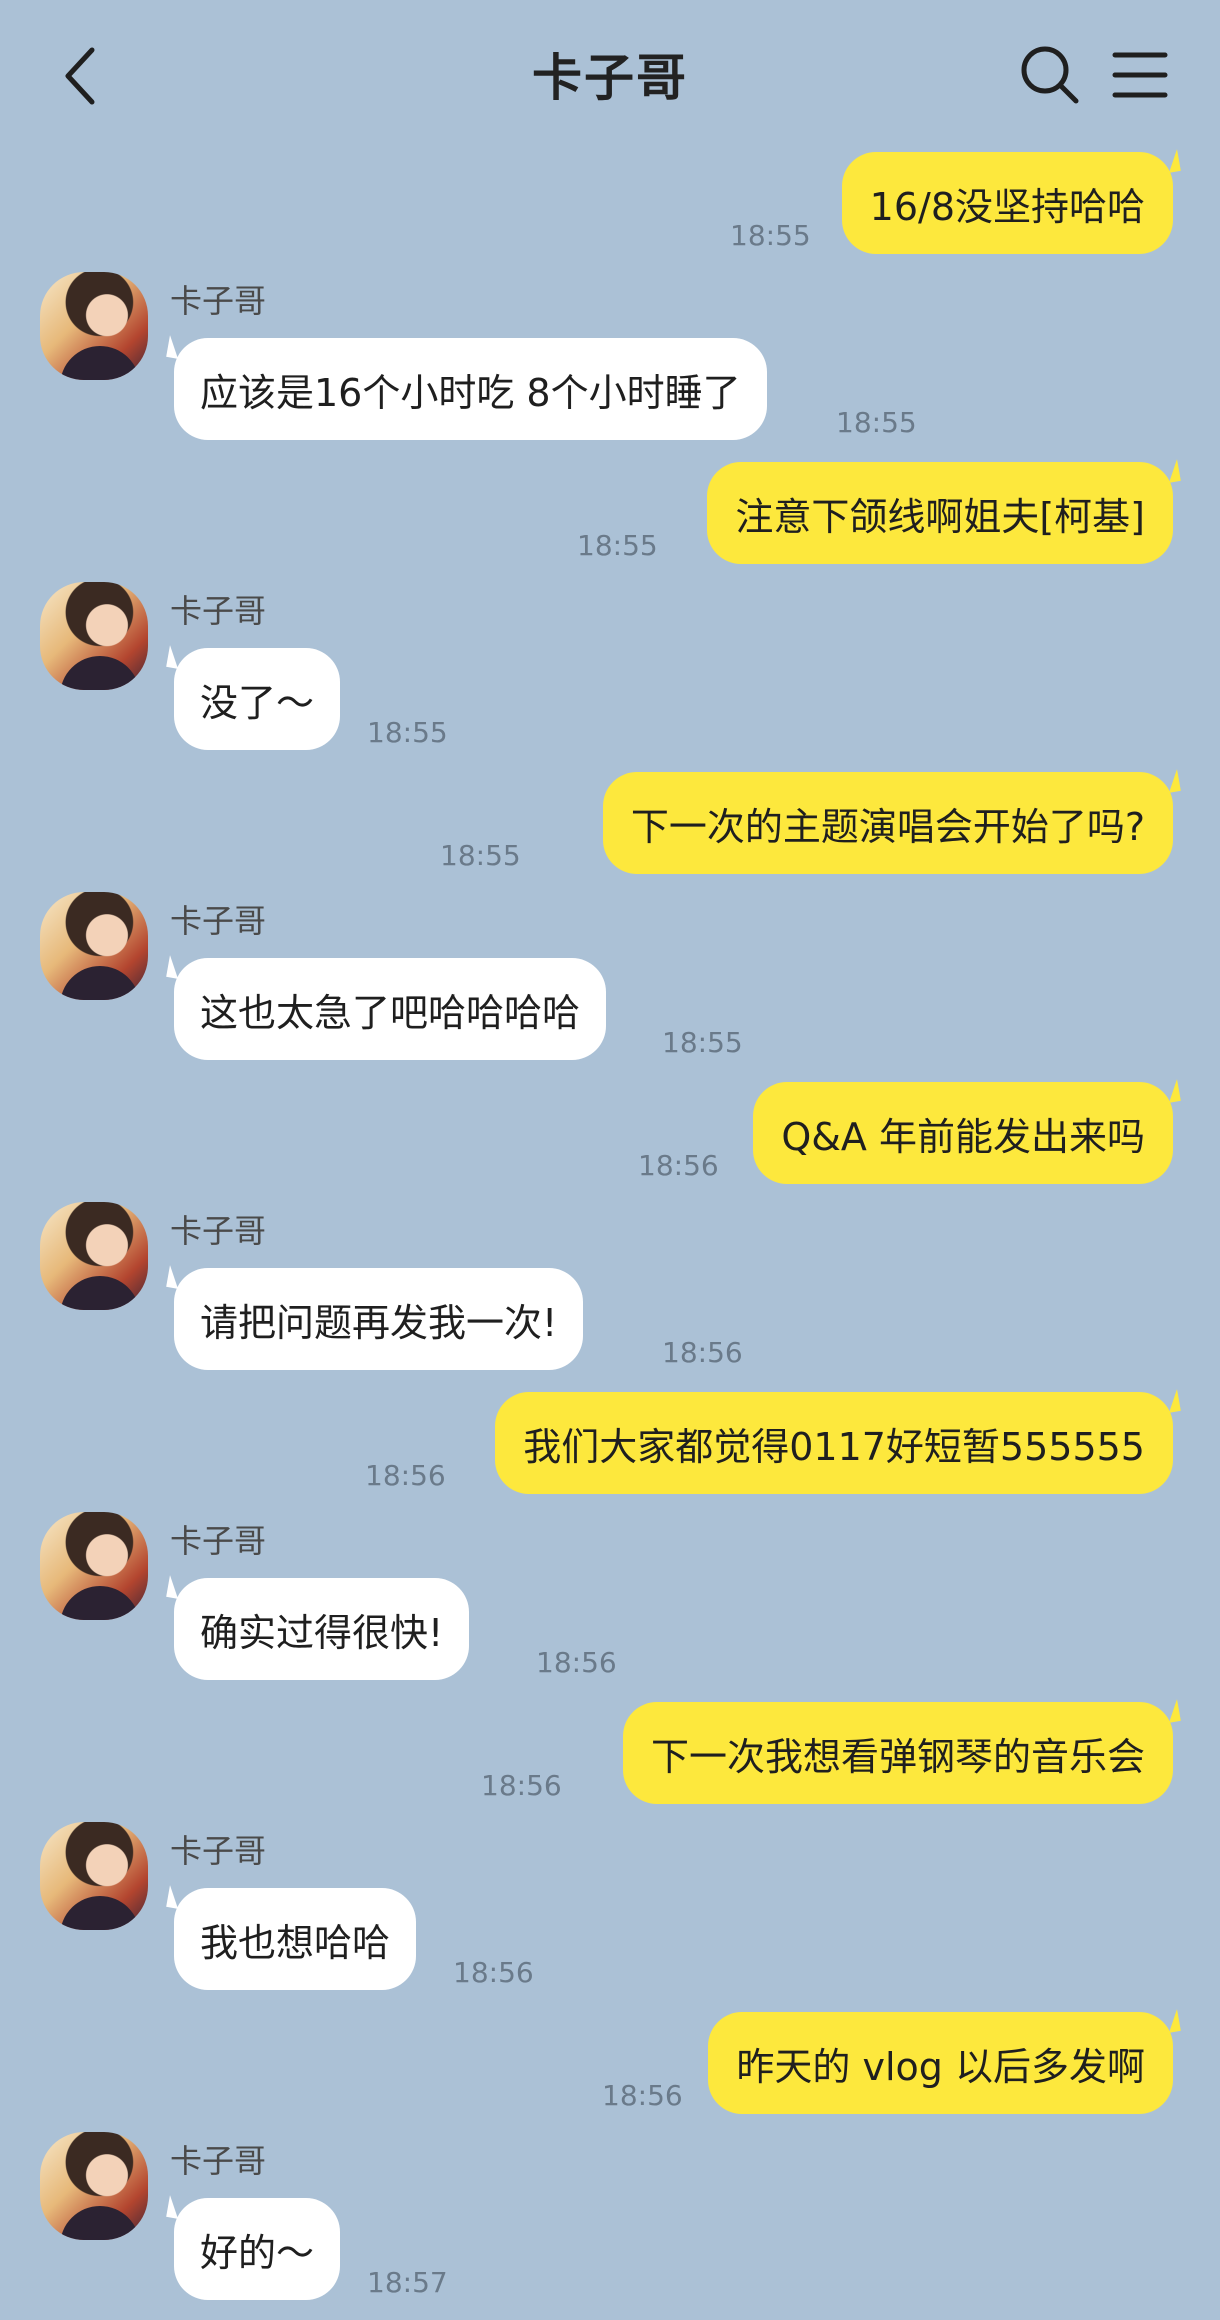 The width and height of the screenshot is (1220, 2320). Describe the element at coordinates (390, 1009) in the screenshot. I see `incoming-message: 这也太急了吧哈哈哈哈` at that location.